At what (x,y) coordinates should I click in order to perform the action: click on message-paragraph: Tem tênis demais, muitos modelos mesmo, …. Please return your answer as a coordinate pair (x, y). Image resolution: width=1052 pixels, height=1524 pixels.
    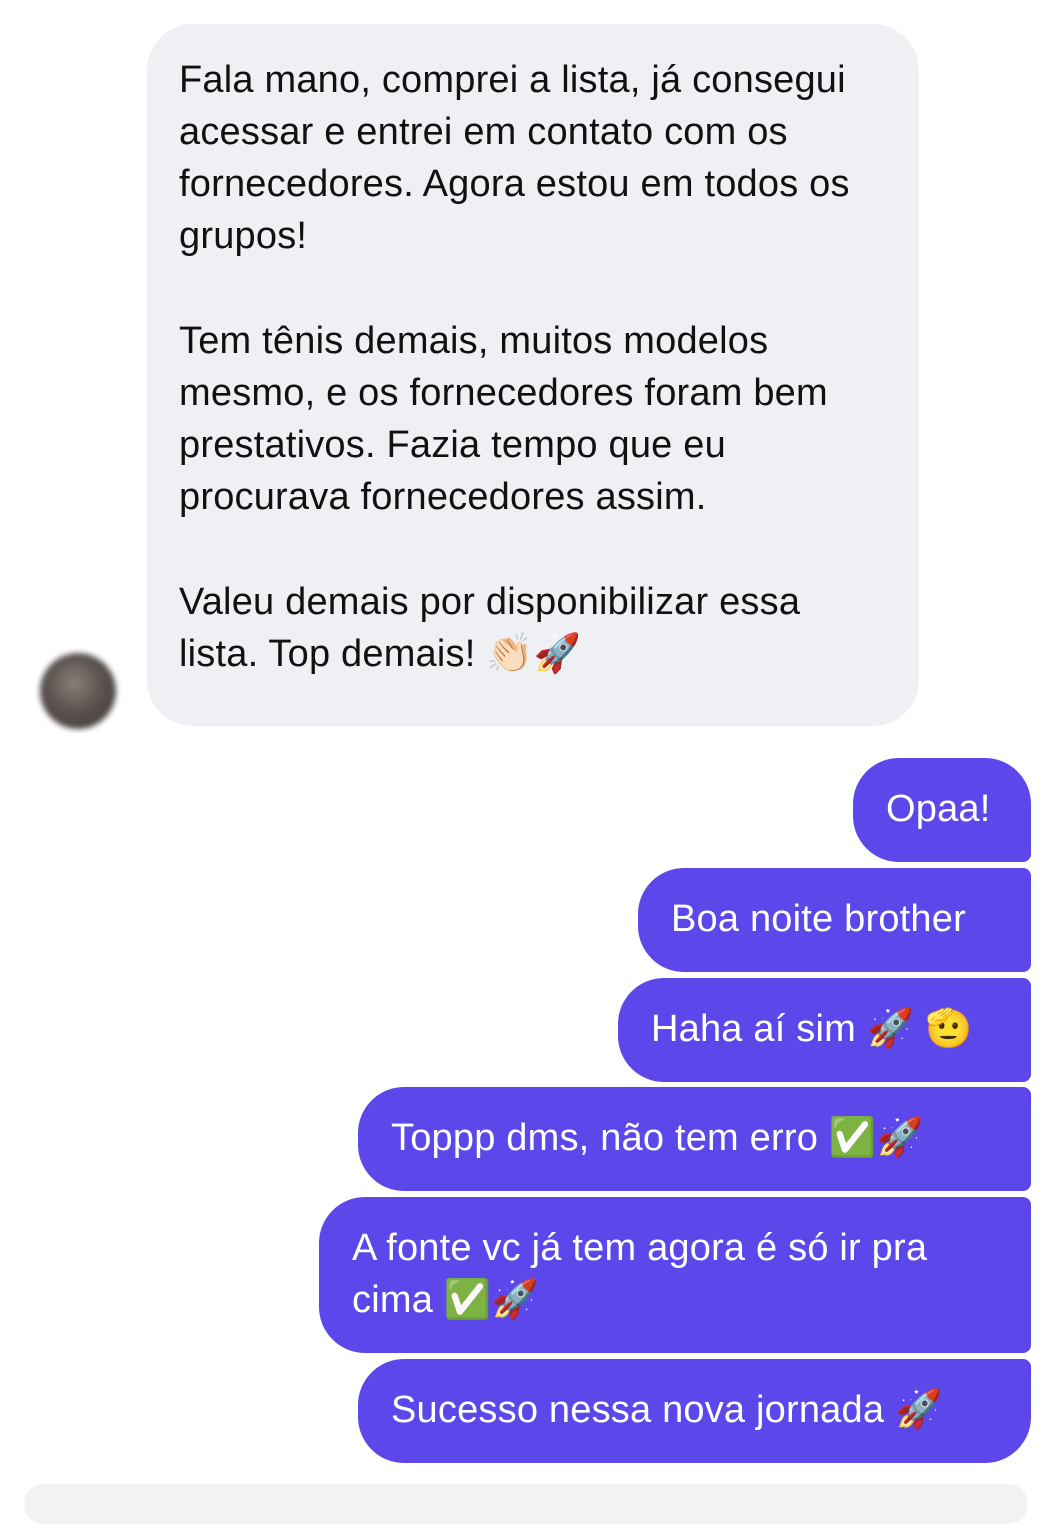
    Looking at the image, I should click on (503, 419).